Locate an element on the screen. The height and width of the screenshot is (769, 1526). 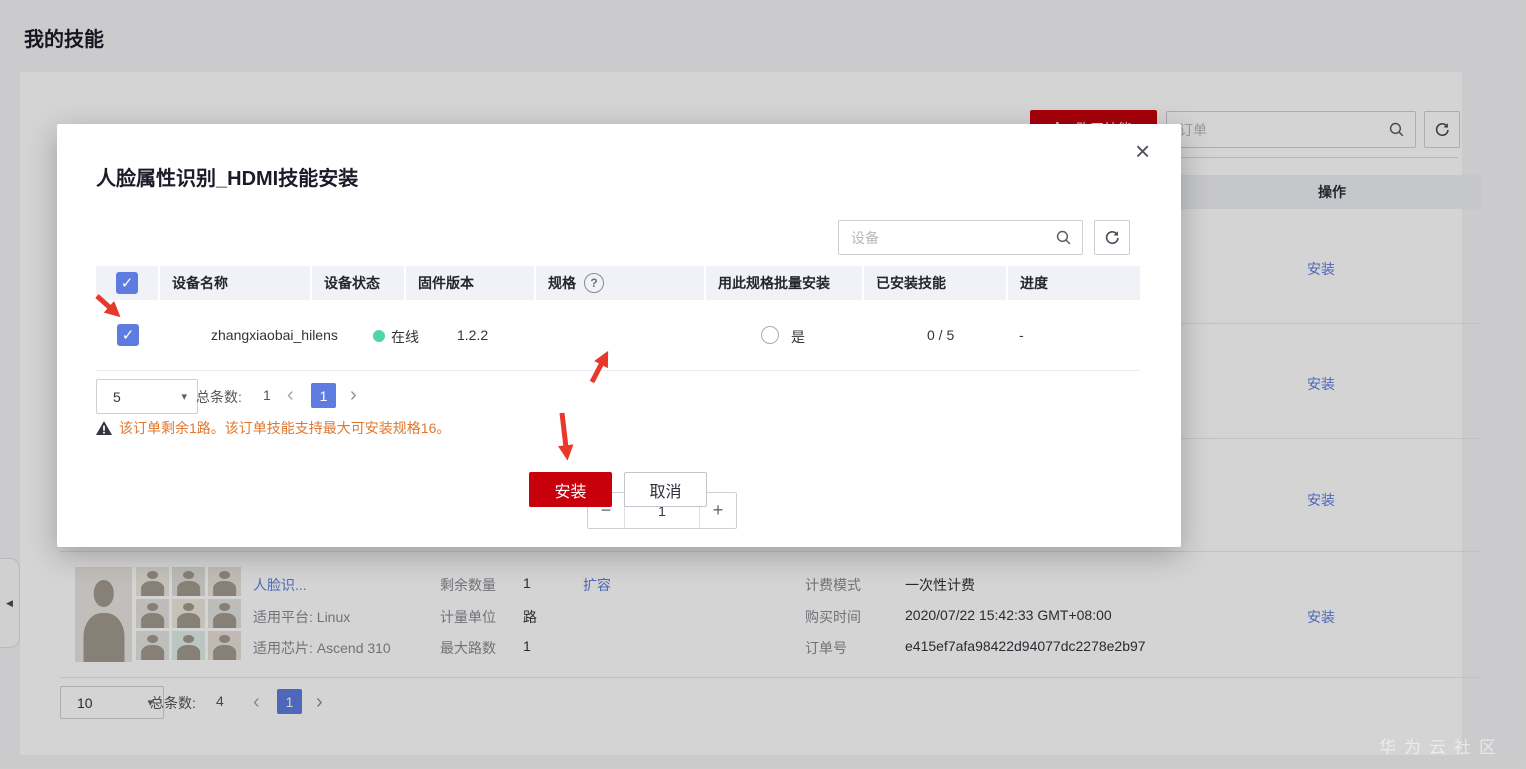
col-header-spec: 规格 ? is located at coordinates (621, 283).